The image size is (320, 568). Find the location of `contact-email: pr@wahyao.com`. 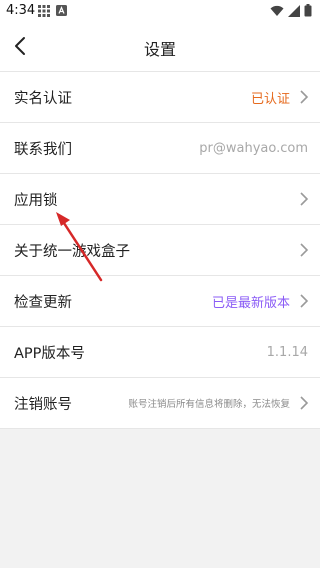

contact-email: pr@wahyao.com is located at coordinates (253, 148).